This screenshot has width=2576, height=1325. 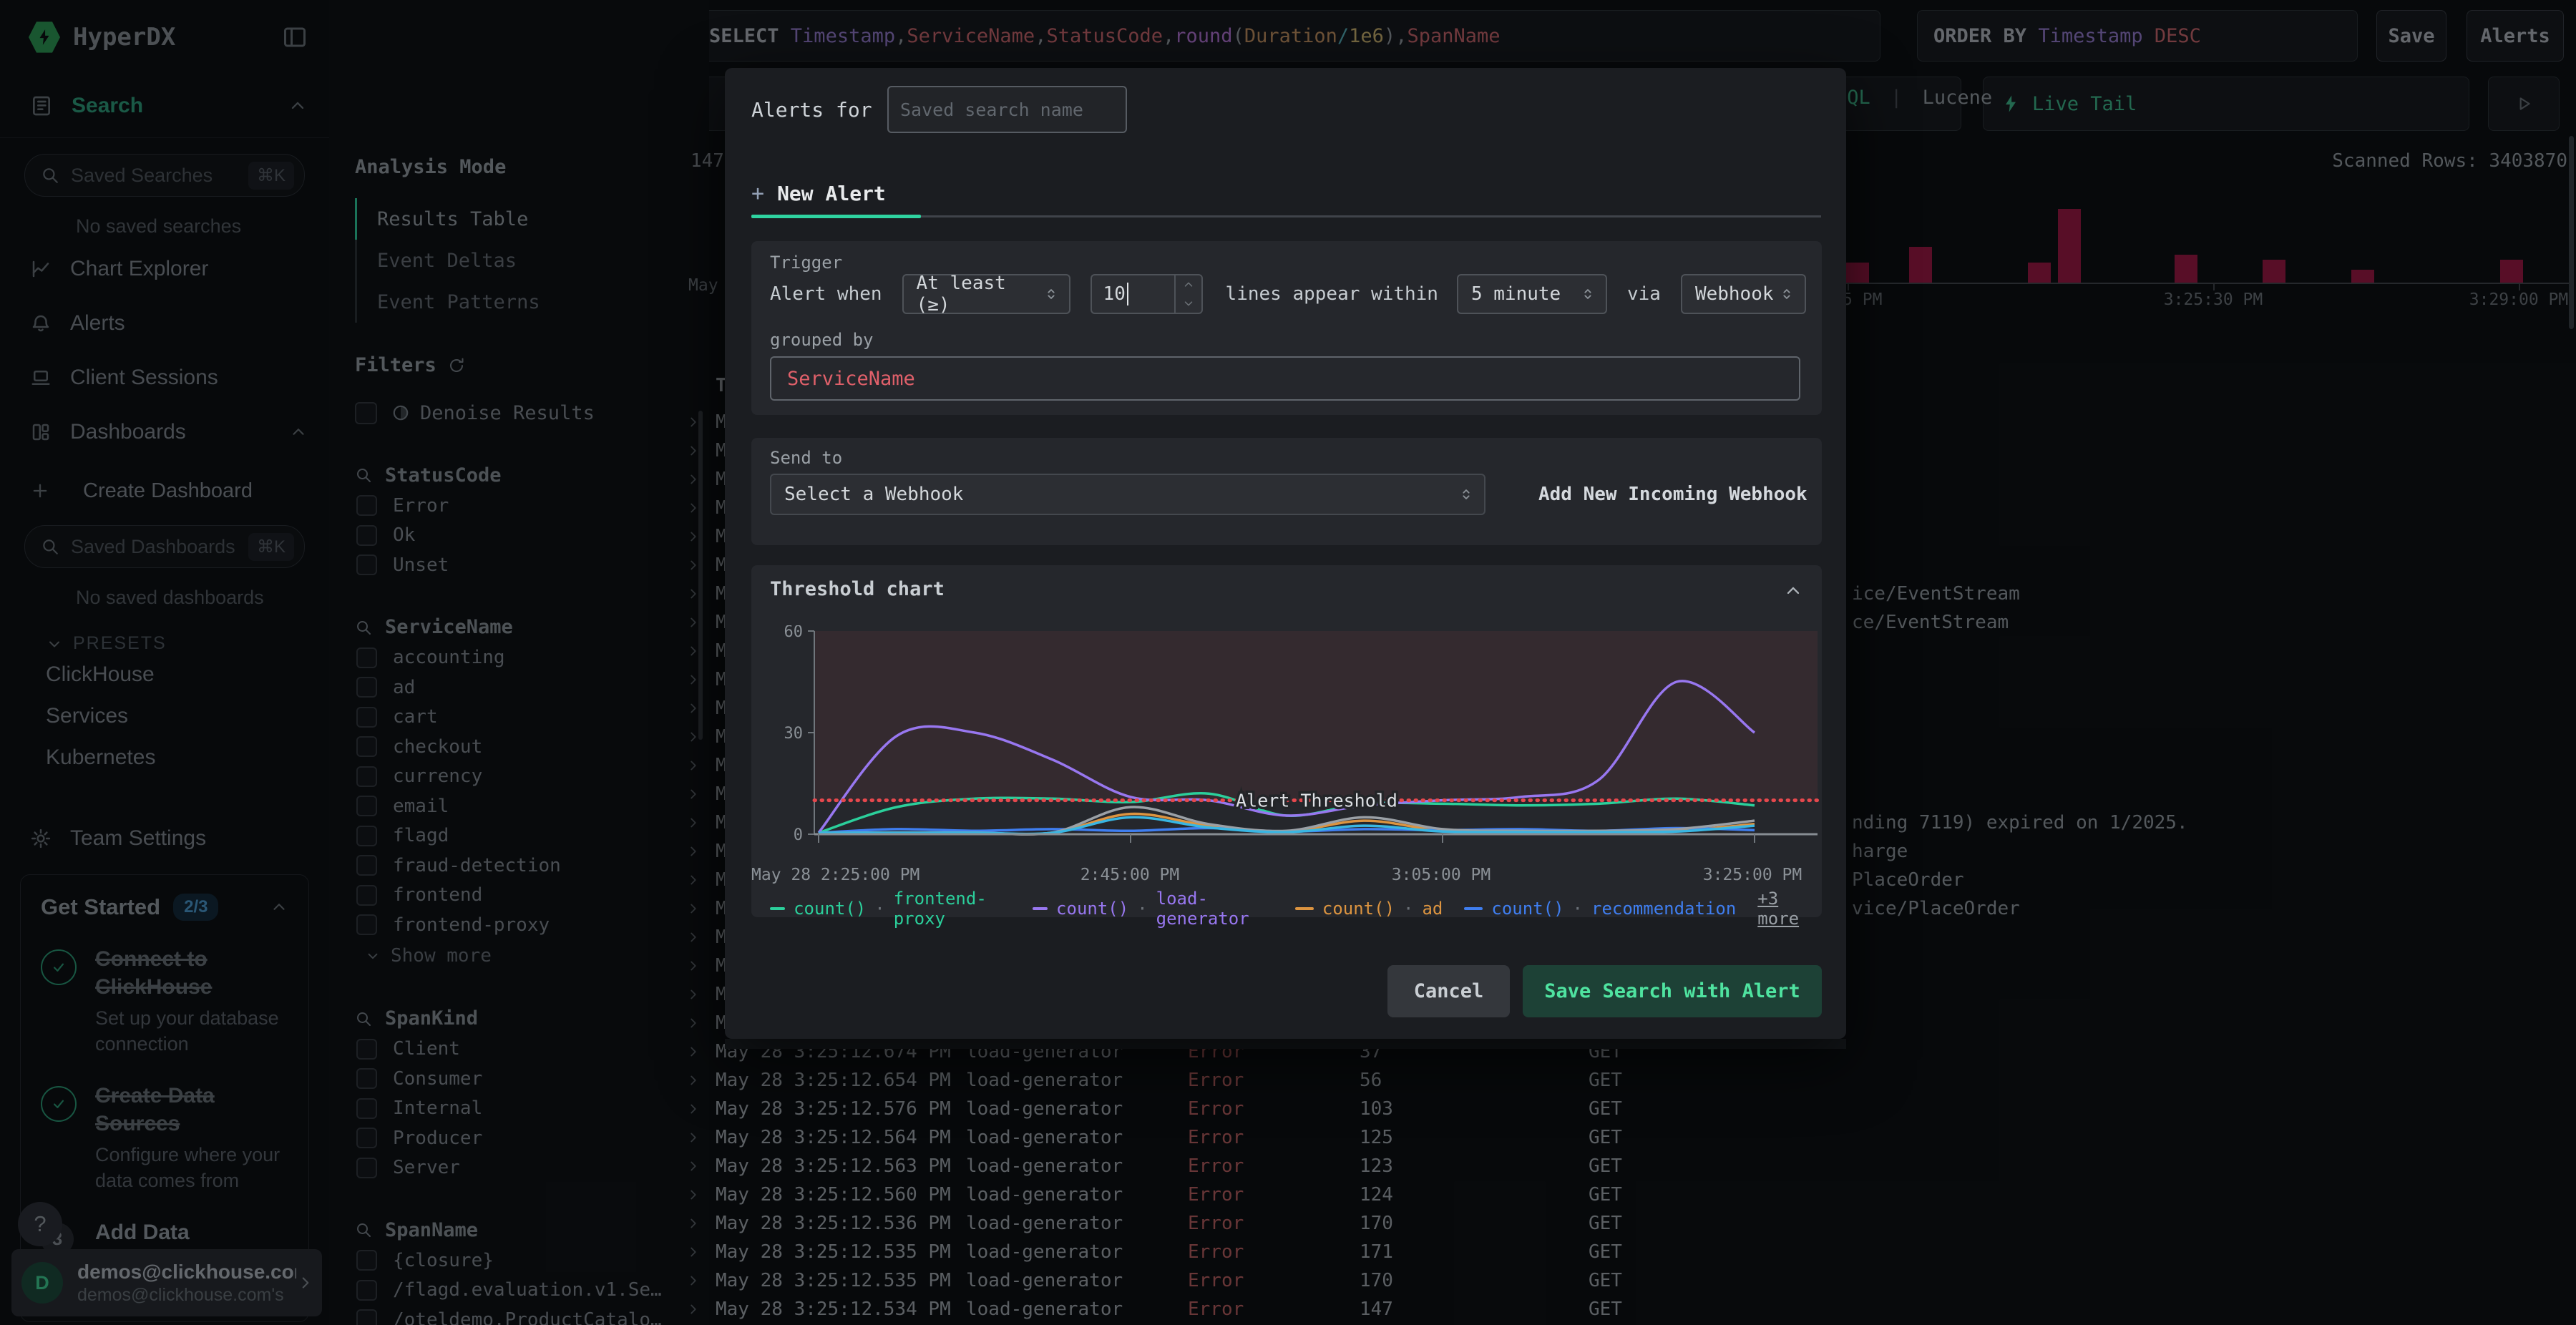 I want to click on chevron-up-icon, so click(x=279, y=907).